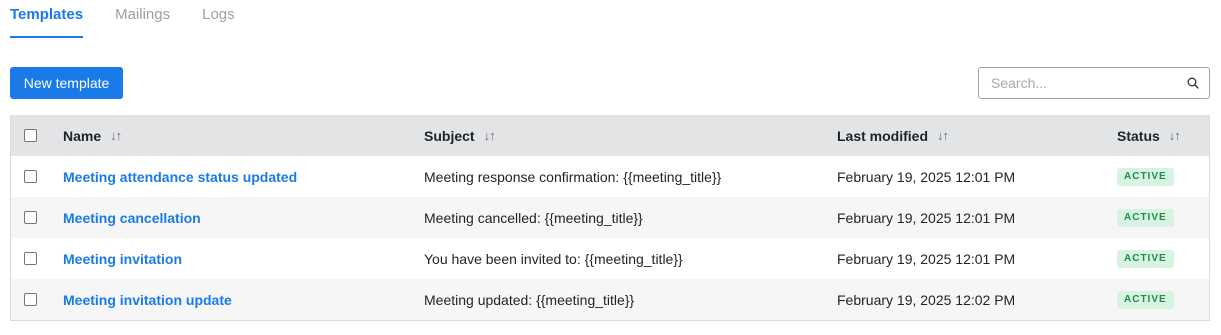 Image resolution: width=1221 pixels, height=335 pixels. Describe the element at coordinates (533, 217) in the screenshot. I see `template-subject: Meeting cancelled: {{meeting_title}}` at that location.